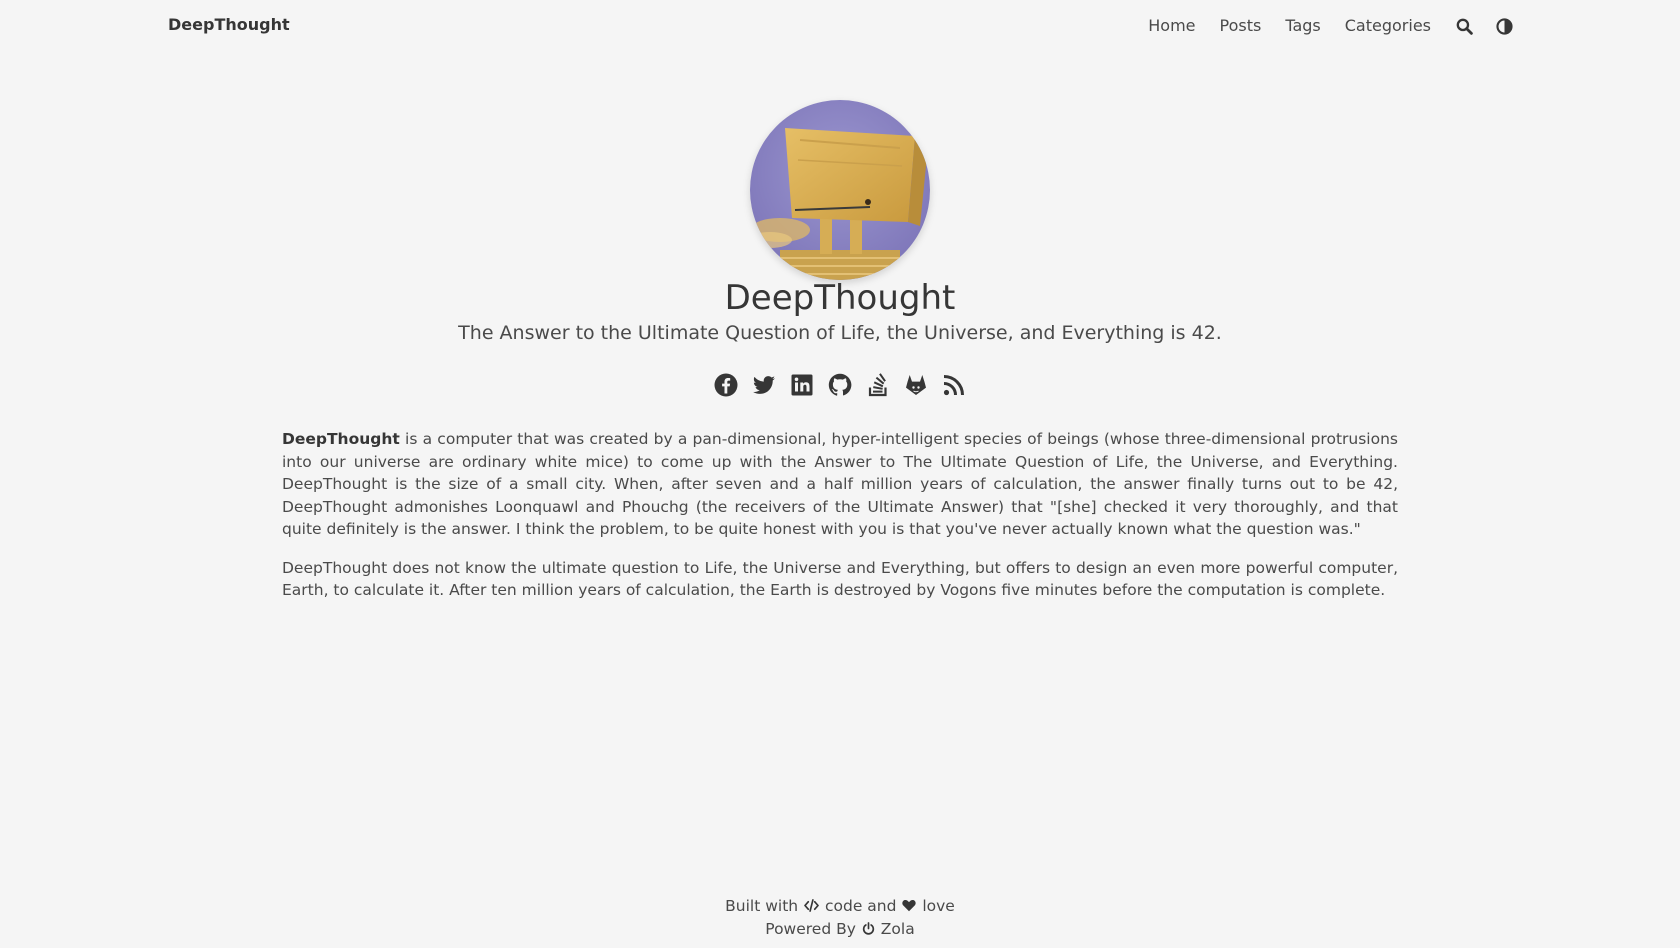 The width and height of the screenshot is (1680, 948). I want to click on nav-posts: Posts, so click(1241, 26).